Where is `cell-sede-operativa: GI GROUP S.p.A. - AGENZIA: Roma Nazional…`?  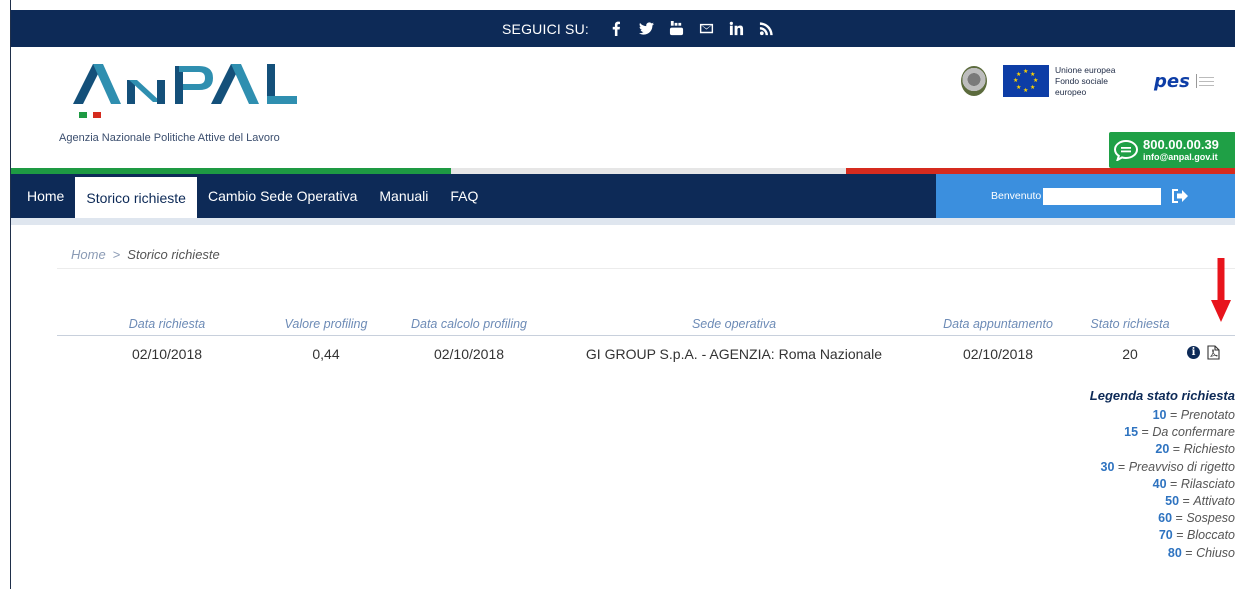
cell-sede-operativa: GI GROUP S.p.A. - AGENZIA: Roma Nazional… is located at coordinates (734, 354).